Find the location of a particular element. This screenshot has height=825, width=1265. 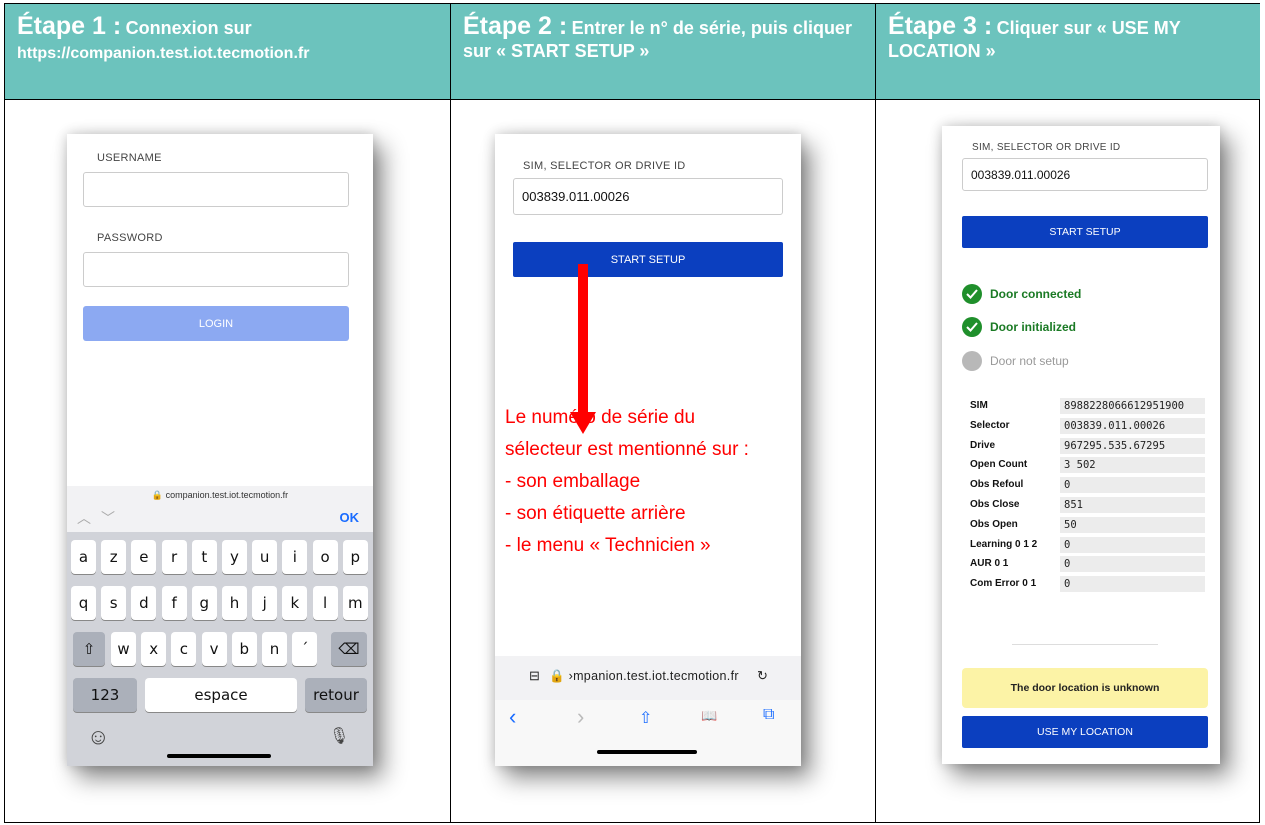

key-z: z is located at coordinates (114, 557).